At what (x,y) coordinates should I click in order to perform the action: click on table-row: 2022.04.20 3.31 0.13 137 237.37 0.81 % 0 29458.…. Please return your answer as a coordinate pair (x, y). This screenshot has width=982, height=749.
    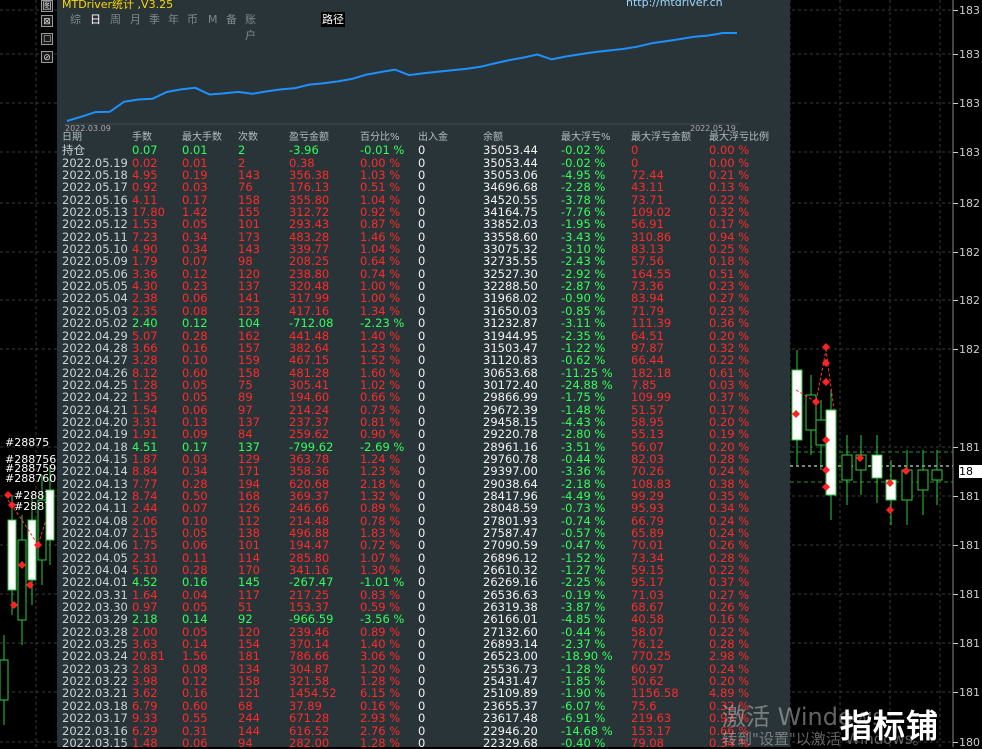
    Looking at the image, I should click on (426, 422).